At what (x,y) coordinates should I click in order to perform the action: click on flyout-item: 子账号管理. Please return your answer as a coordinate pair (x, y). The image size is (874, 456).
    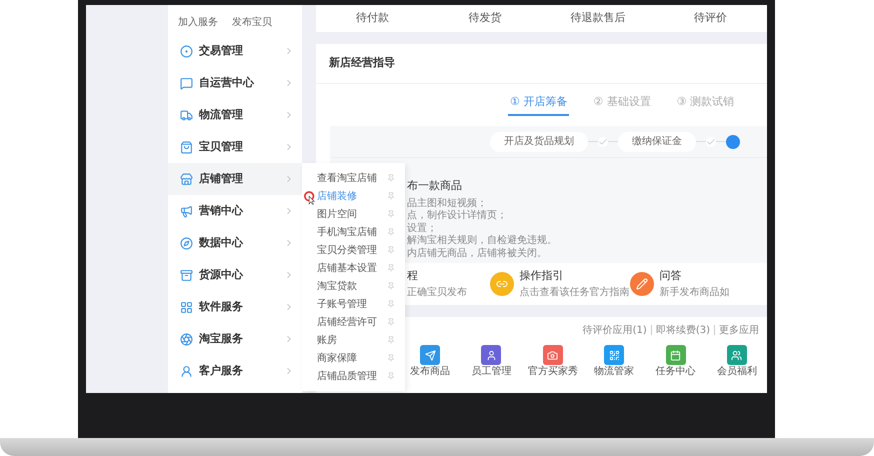
    Looking at the image, I should click on (353, 304).